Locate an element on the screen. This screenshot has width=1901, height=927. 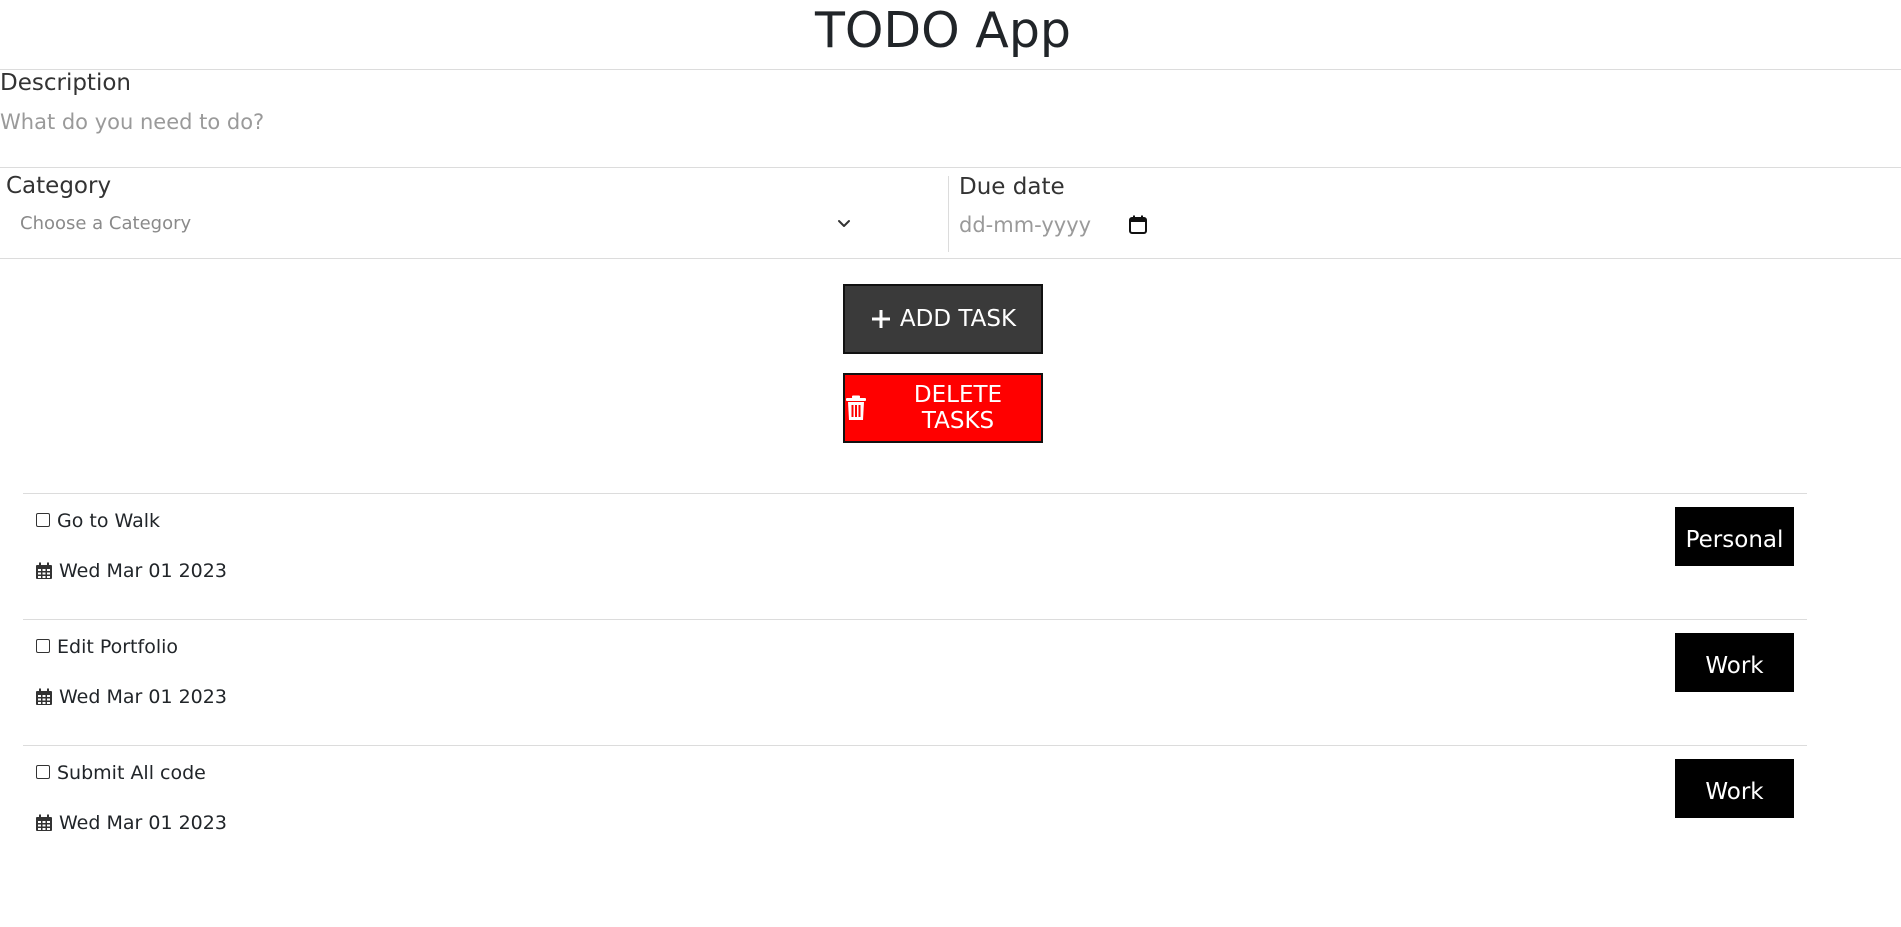
add-task-button: ADD TASK is located at coordinates (943, 319).